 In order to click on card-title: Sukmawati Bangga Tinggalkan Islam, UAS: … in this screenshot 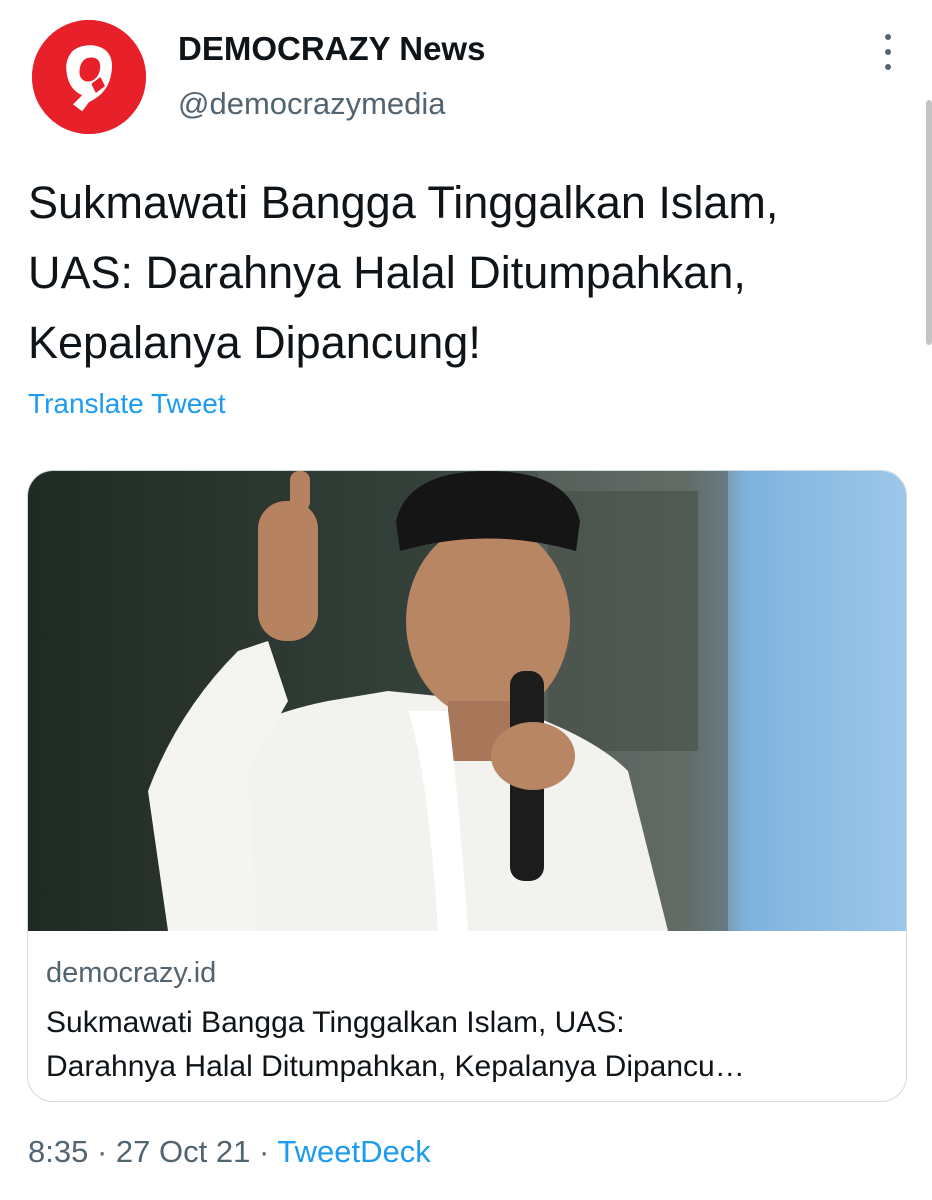, I will do `click(466, 1045)`.